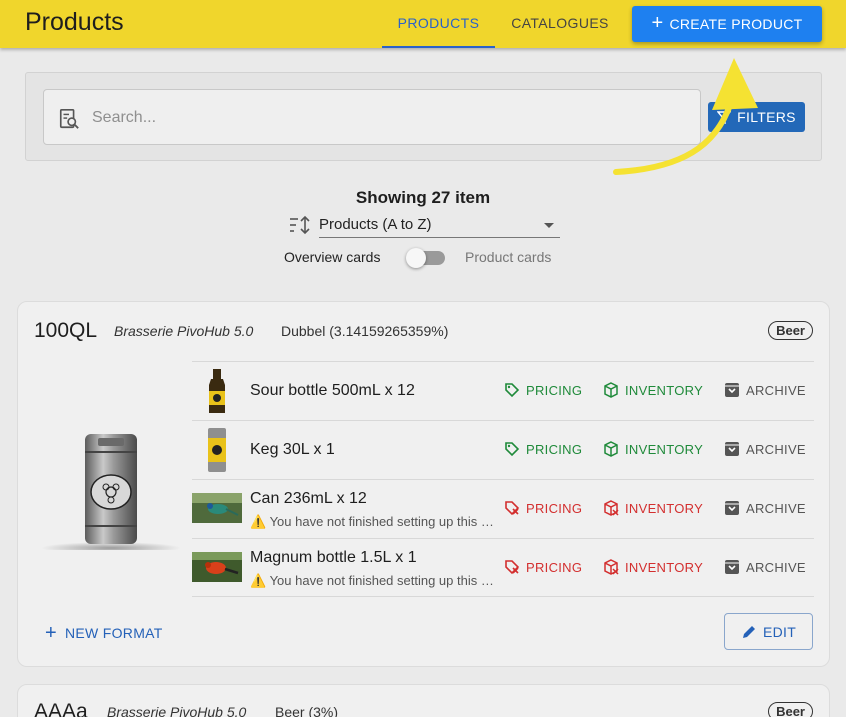 The height and width of the screenshot is (717, 846). Describe the element at coordinates (333, 557) in the screenshot. I see `format-name: Magnum bottle 1.5L x 1` at that location.